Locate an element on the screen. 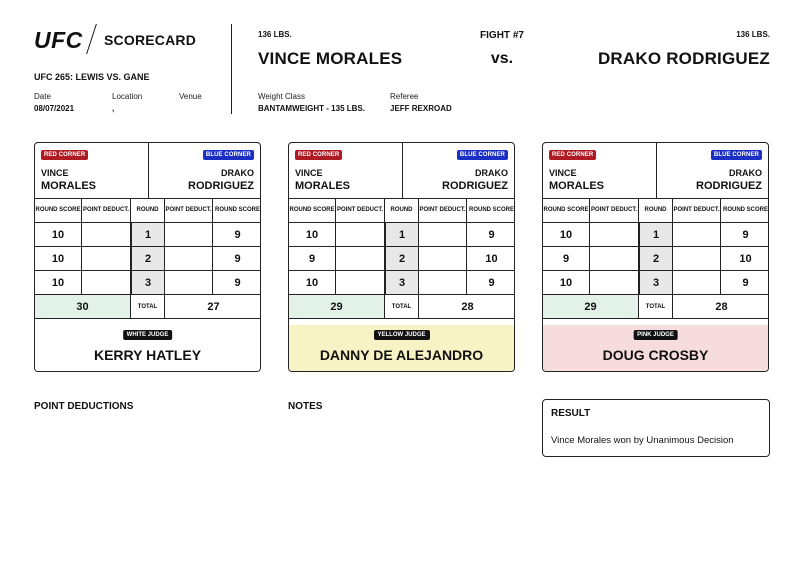  notes-title: NOTES is located at coordinates (305, 406).